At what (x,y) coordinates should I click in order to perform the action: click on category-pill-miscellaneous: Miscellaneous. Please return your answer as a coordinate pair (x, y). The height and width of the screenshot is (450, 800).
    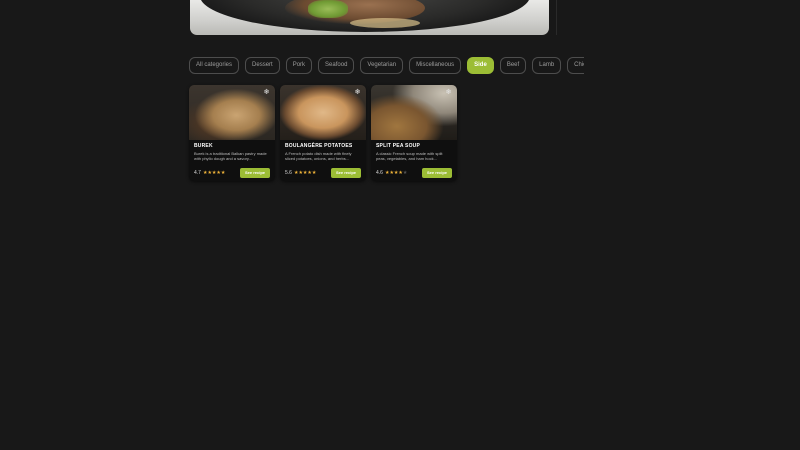
    Looking at the image, I should click on (435, 65).